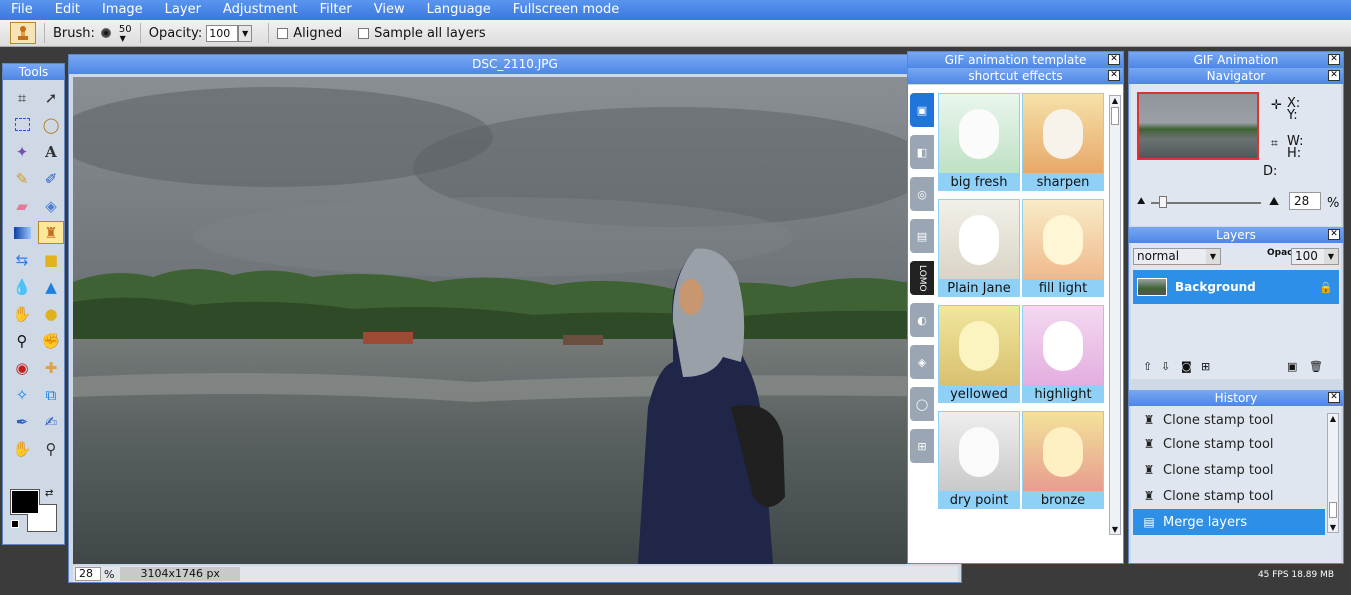 Image resolution: width=1351 pixels, height=595 pixels. What do you see at coordinates (1205, 366) in the screenshot?
I see `layer-style-icon: ⊞` at bounding box center [1205, 366].